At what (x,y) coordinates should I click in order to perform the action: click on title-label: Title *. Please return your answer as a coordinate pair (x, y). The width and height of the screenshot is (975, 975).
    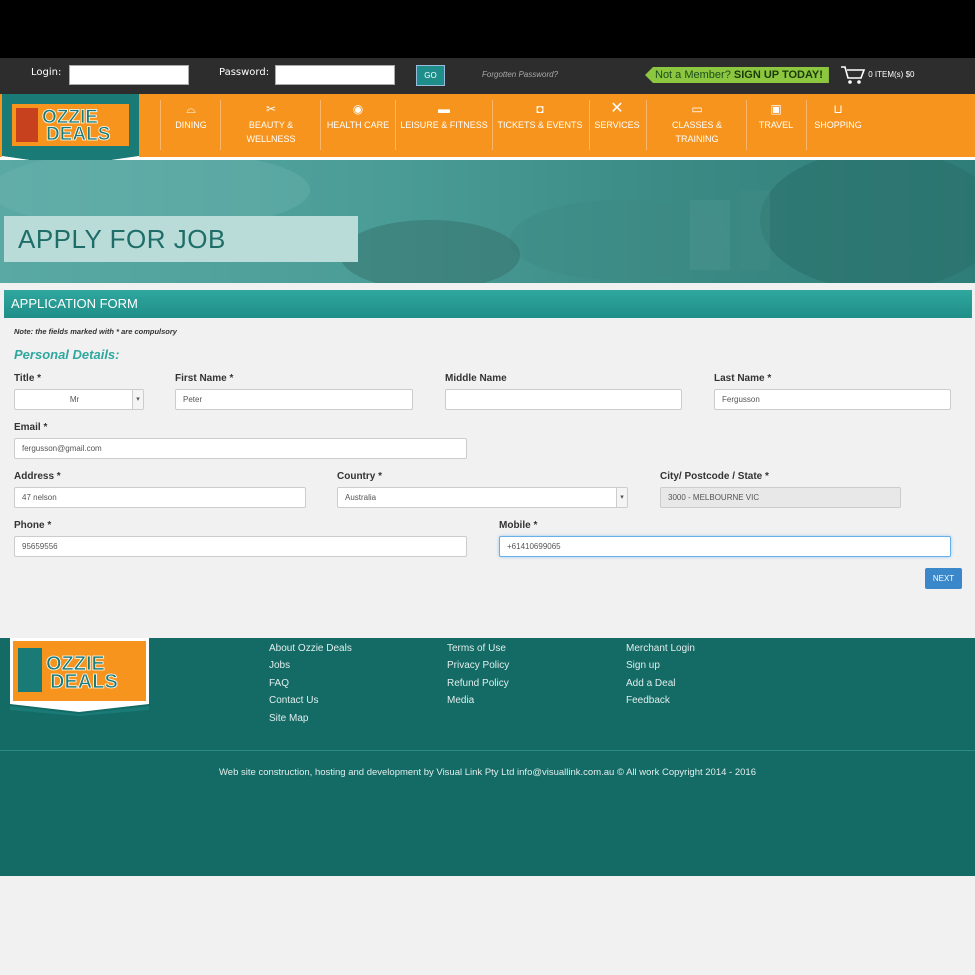
    Looking at the image, I should click on (28, 378).